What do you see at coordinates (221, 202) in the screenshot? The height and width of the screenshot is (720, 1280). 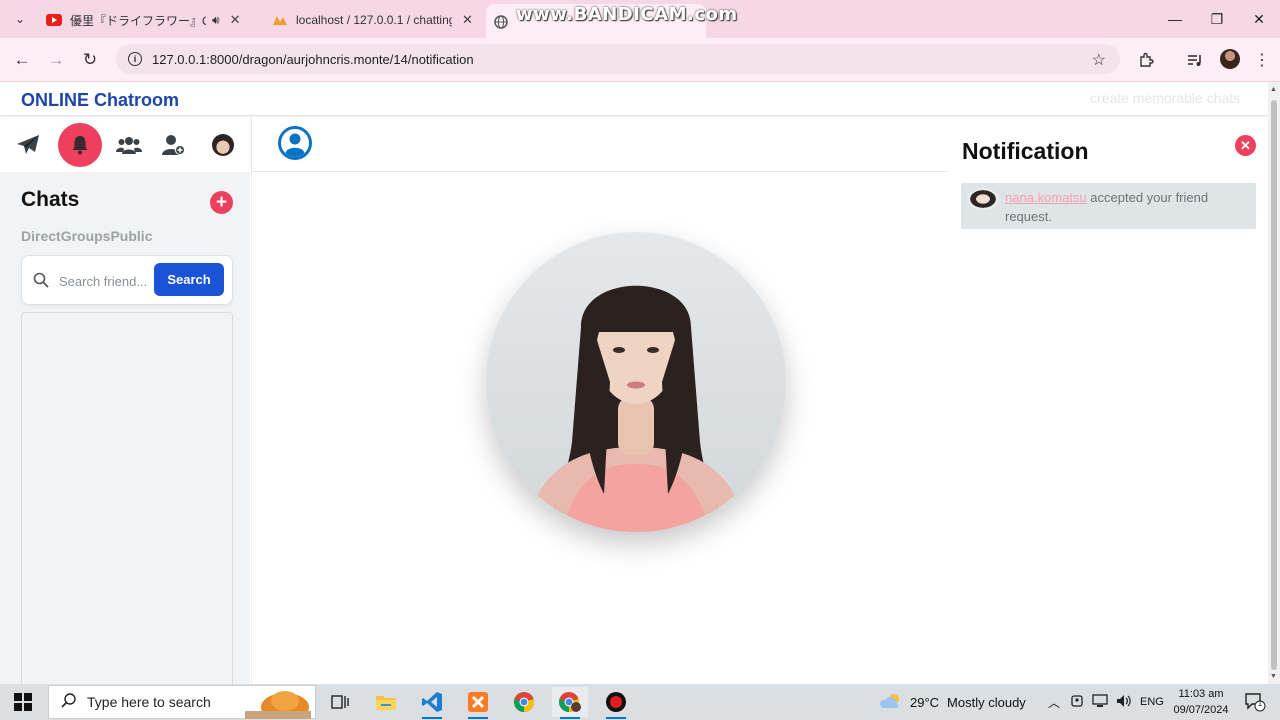 I see `add-chat-button: +` at bounding box center [221, 202].